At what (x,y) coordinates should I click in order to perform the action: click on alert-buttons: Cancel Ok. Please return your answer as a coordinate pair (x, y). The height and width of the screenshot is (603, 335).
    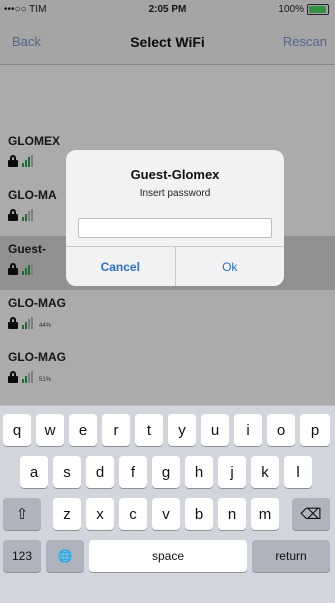
    Looking at the image, I should click on (175, 266).